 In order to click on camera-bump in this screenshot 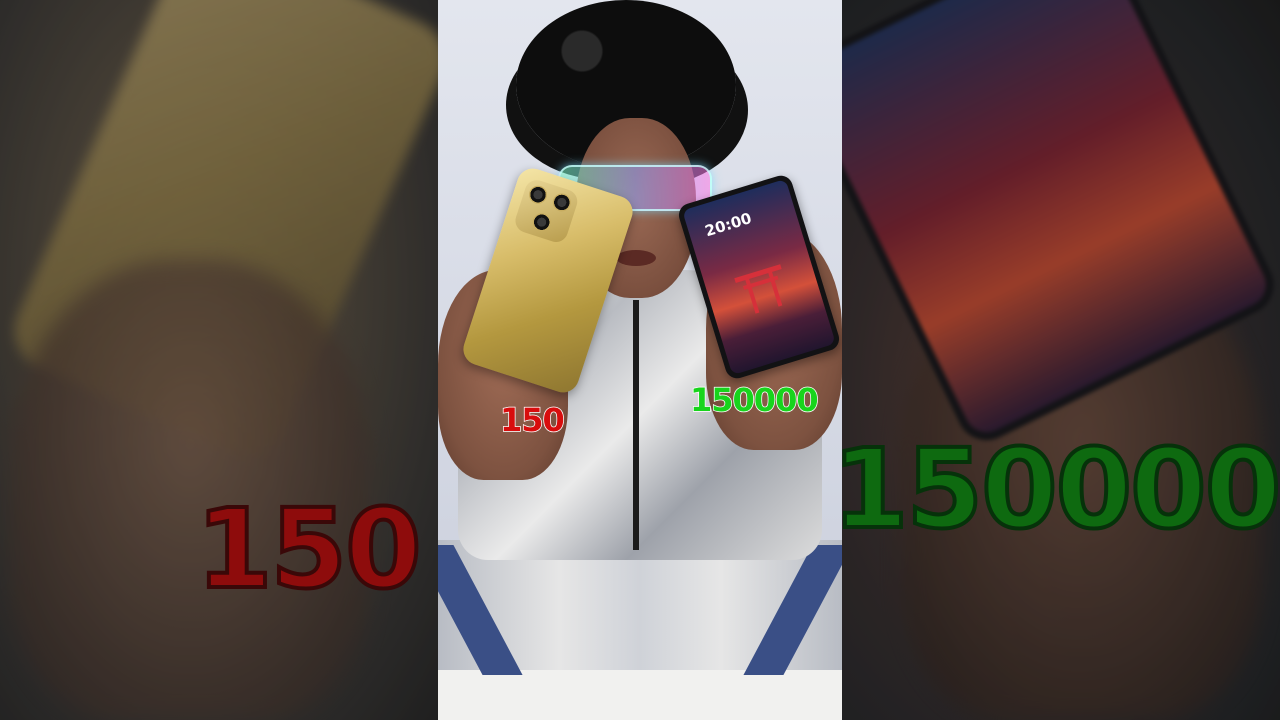, I will do `click(546, 211)`.